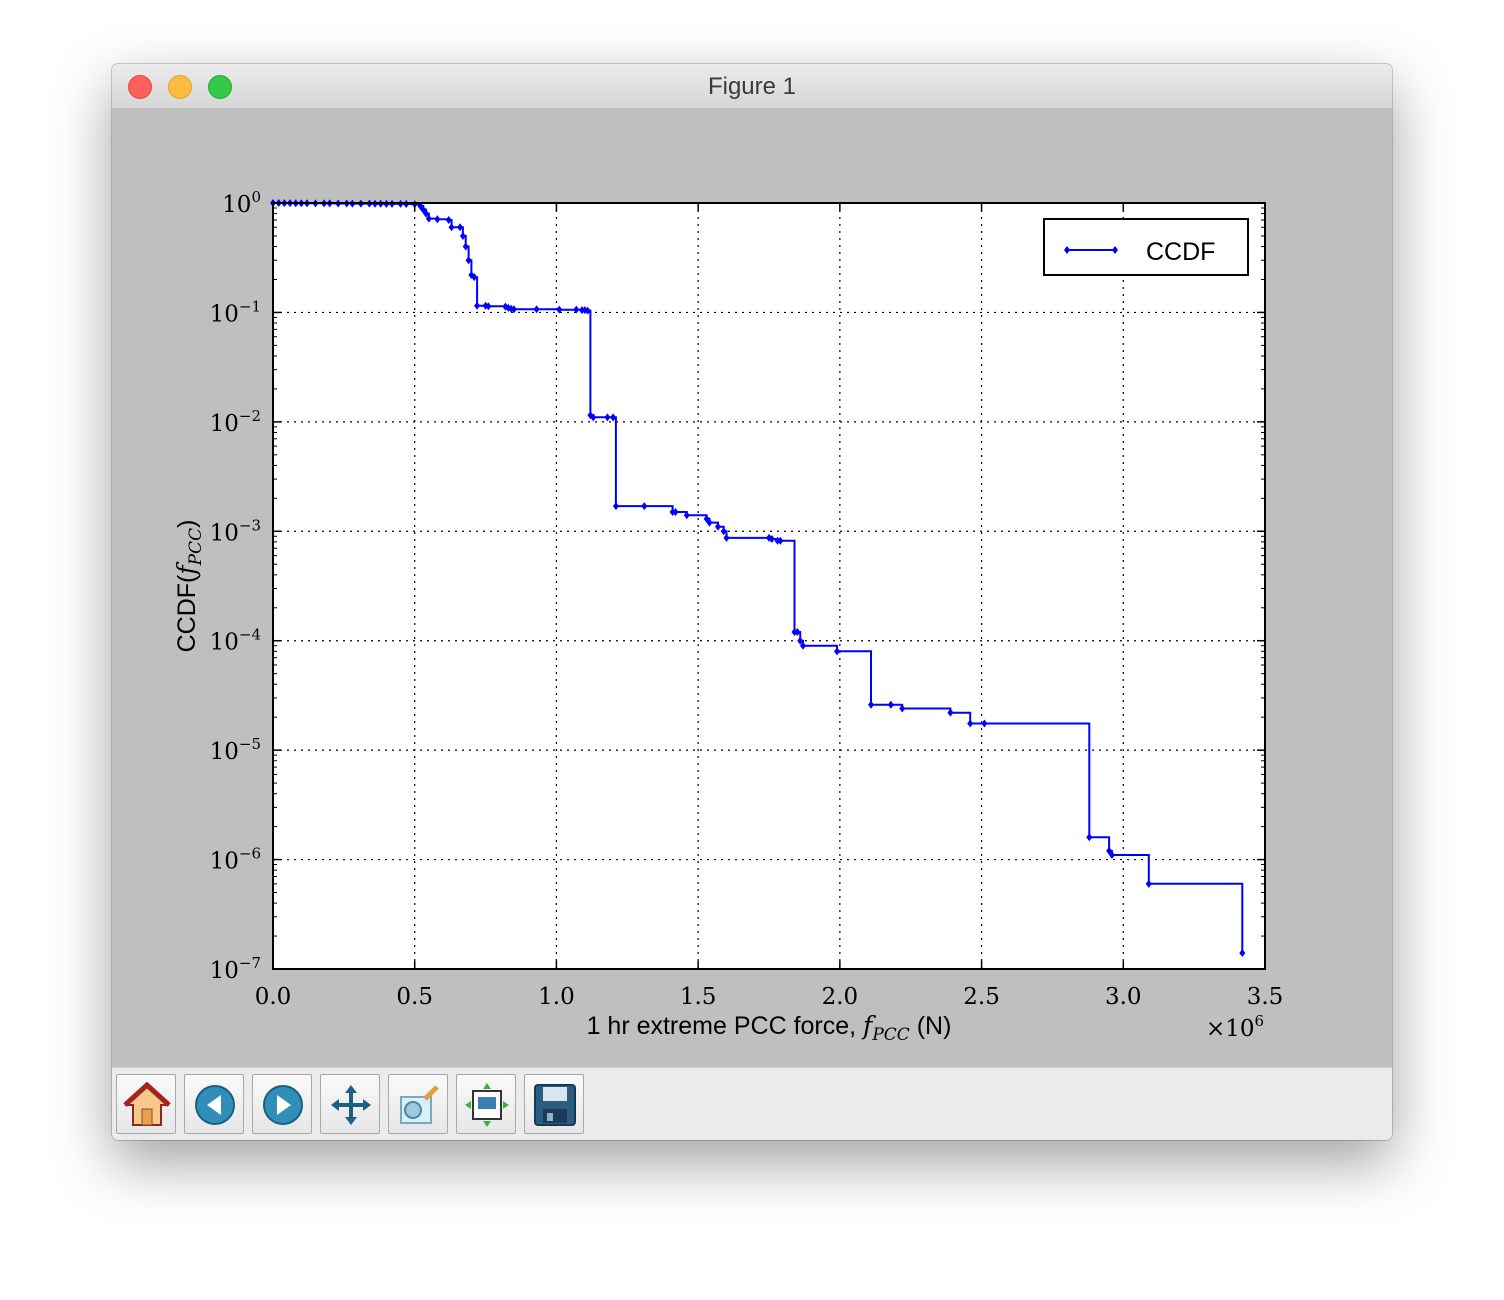 The image size is (1504, 1300). What do you see at coordinates (840, 997) in the screenshot?
I see `x-tick-label: 2.0` at bounding box center [840, 997].